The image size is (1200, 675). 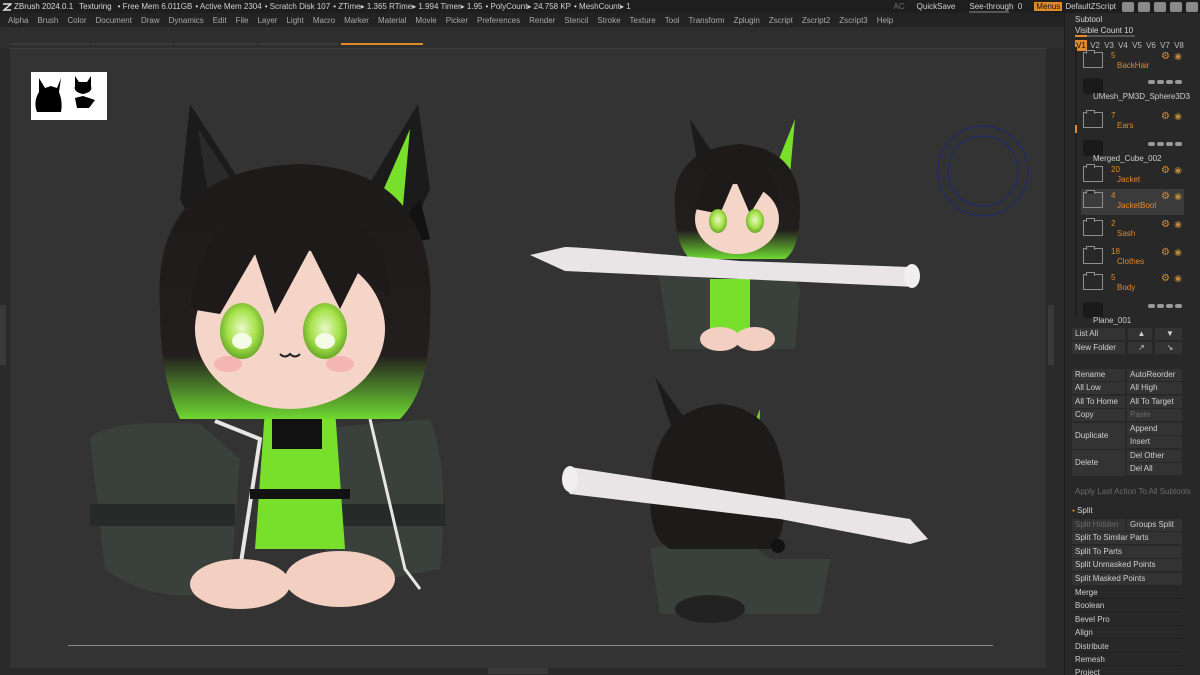 What do you see at coordinates (1132, 202) in the screenshot?
I see `subtool-row-jacketbool: 4 JacketBool ⚙ ◉` at bounding box center [1132, 202].